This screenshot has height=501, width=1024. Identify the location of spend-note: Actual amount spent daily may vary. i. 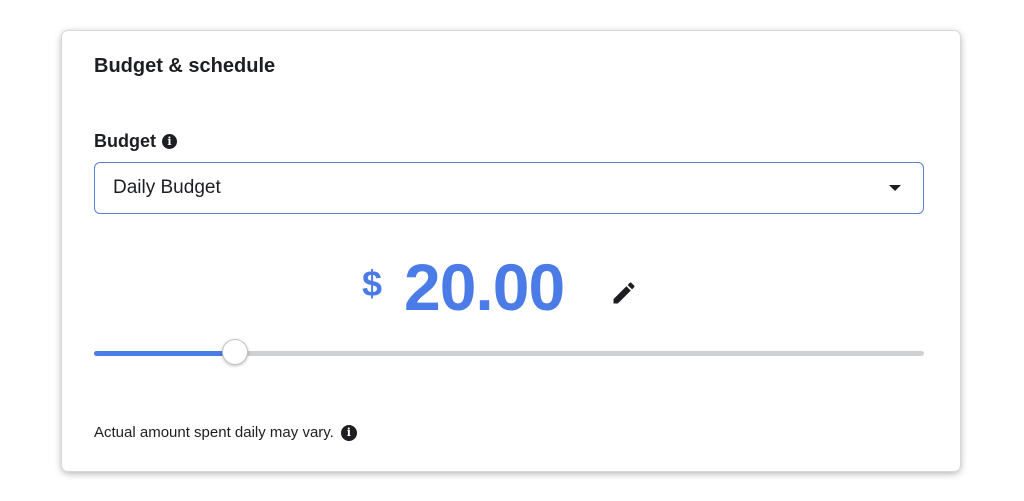
(225, 432).